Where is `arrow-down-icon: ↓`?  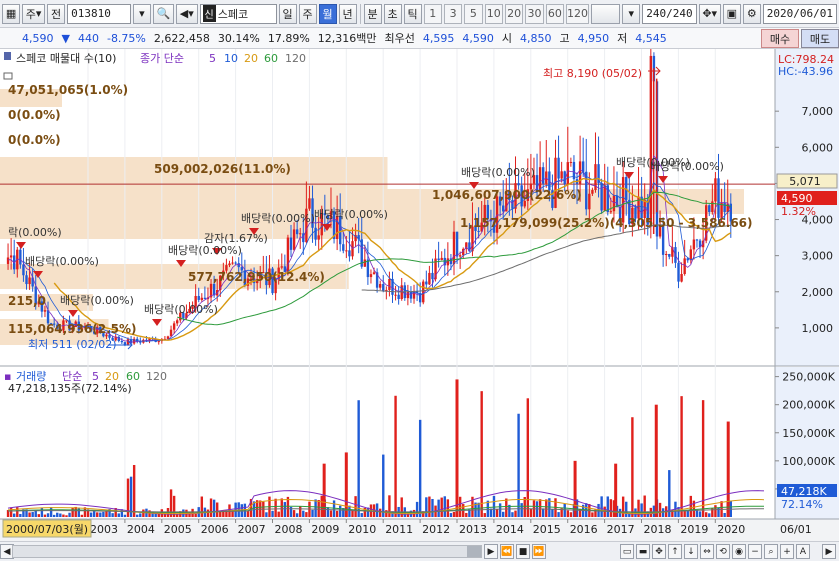 arrow-down-icon: ↓ is located at coordinates (691, 551).